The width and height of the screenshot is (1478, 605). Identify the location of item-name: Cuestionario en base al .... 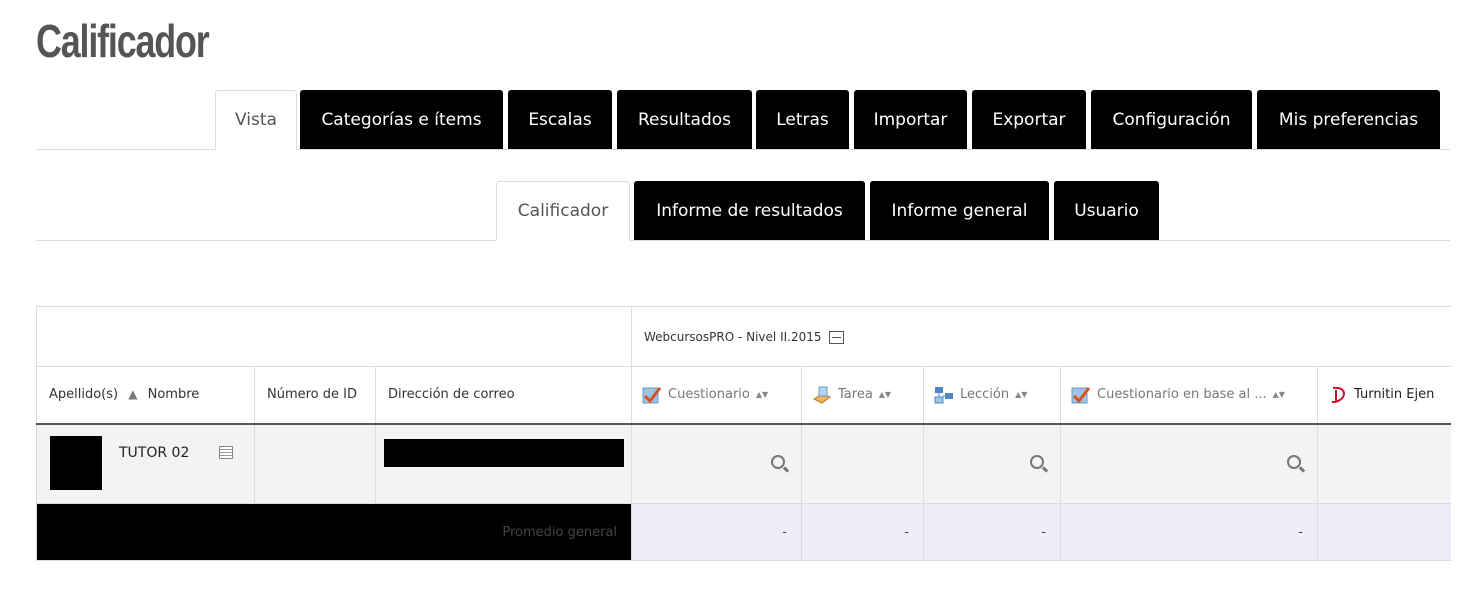
(1182, 395).